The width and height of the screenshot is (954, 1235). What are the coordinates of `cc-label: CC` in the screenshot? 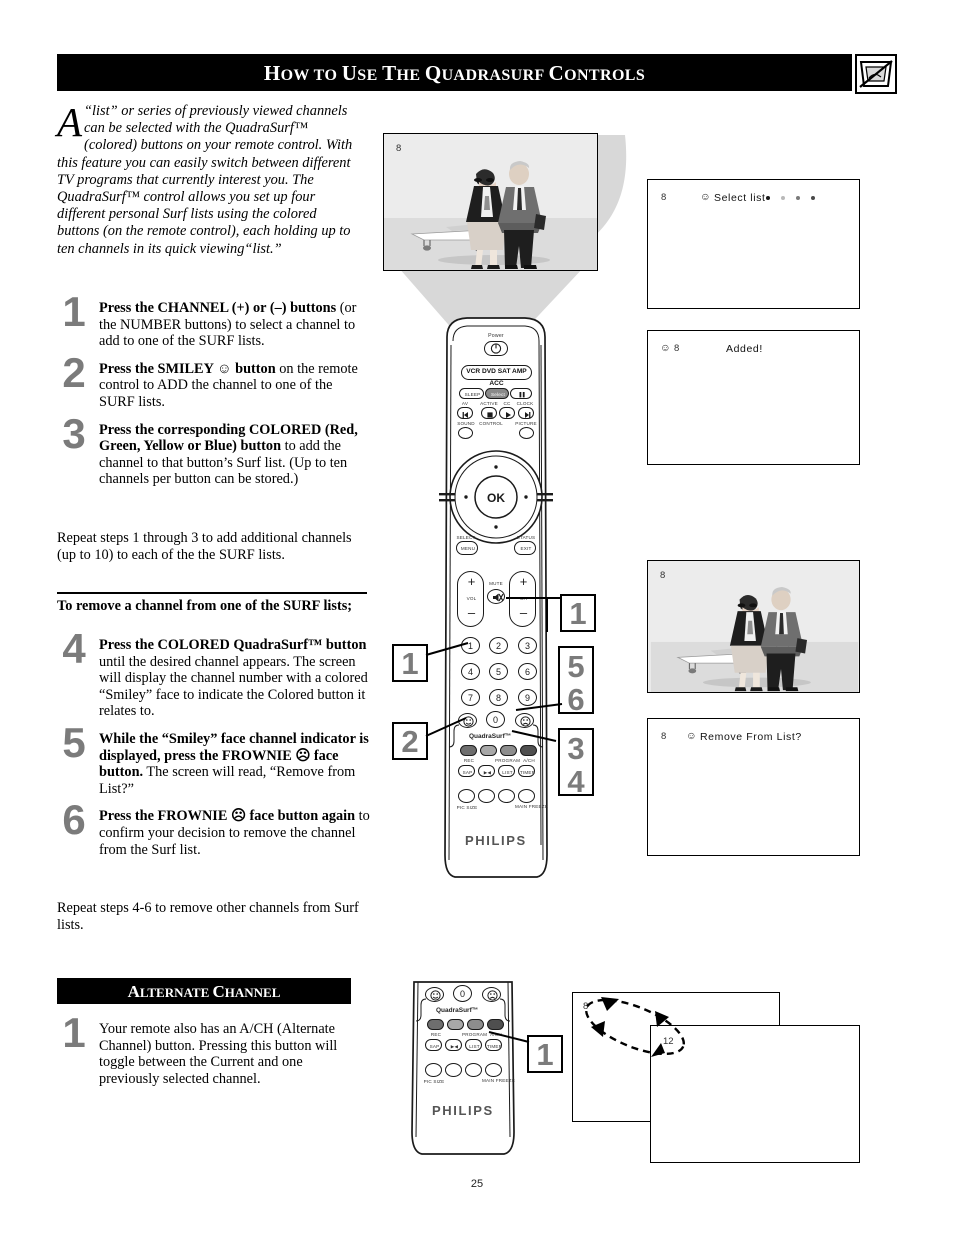 It's located at (507, 403).